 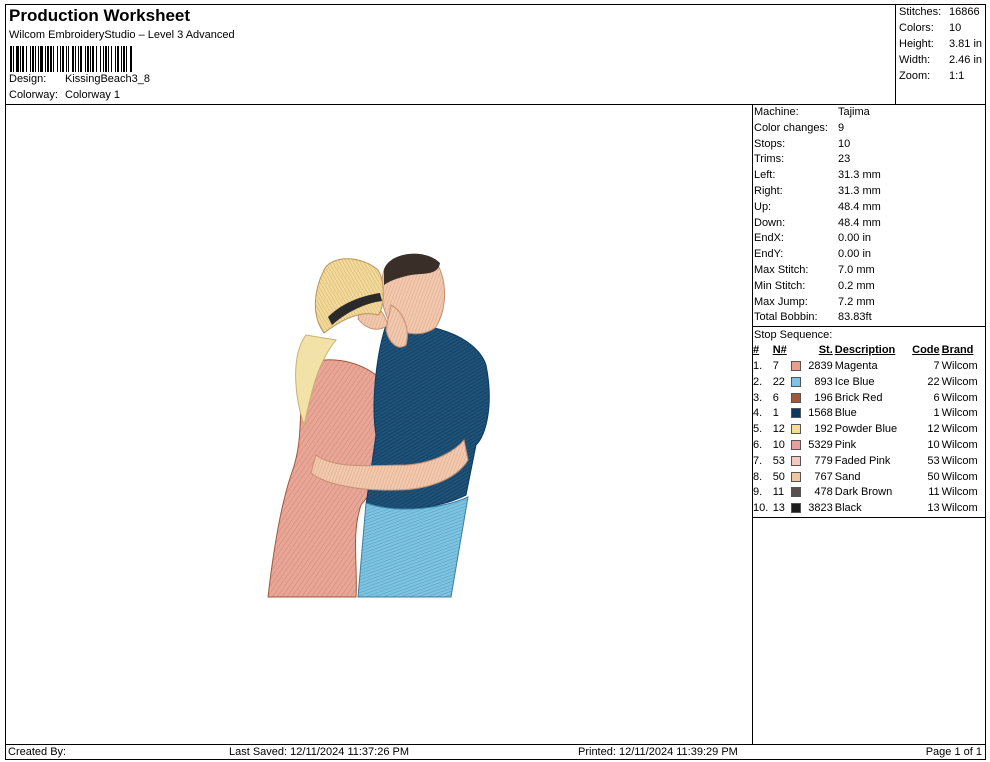 What do you see at coordinates (775, 365) in the screenshot?
I see `cell-n: 7` at bounding box center [775, 365].